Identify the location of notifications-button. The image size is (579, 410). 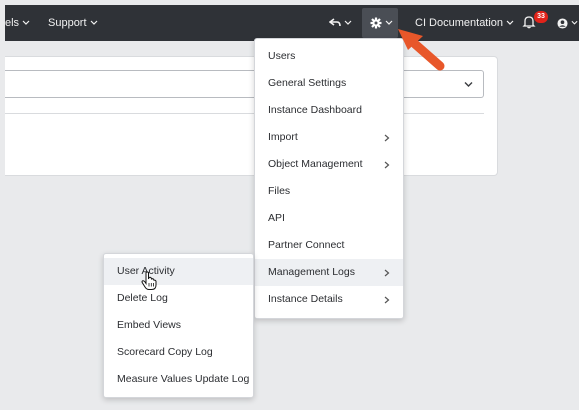
(529, 23).